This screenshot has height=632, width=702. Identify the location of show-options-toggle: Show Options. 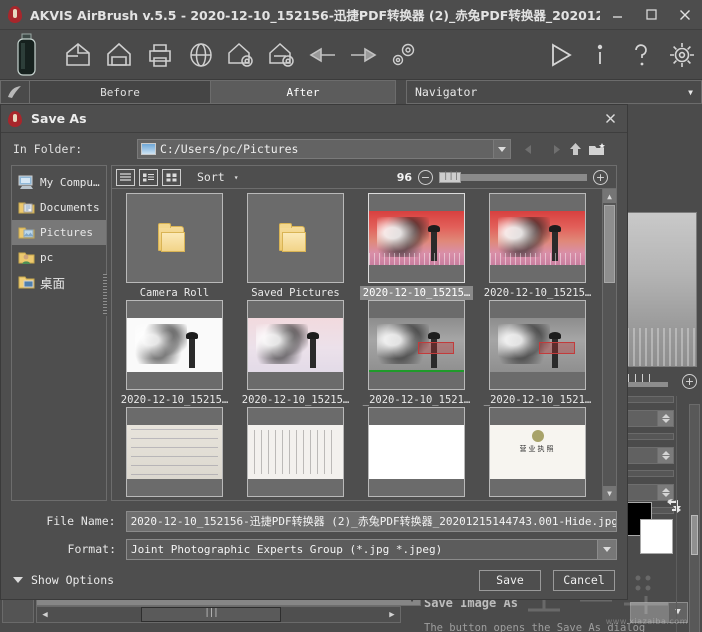
(63, 580).